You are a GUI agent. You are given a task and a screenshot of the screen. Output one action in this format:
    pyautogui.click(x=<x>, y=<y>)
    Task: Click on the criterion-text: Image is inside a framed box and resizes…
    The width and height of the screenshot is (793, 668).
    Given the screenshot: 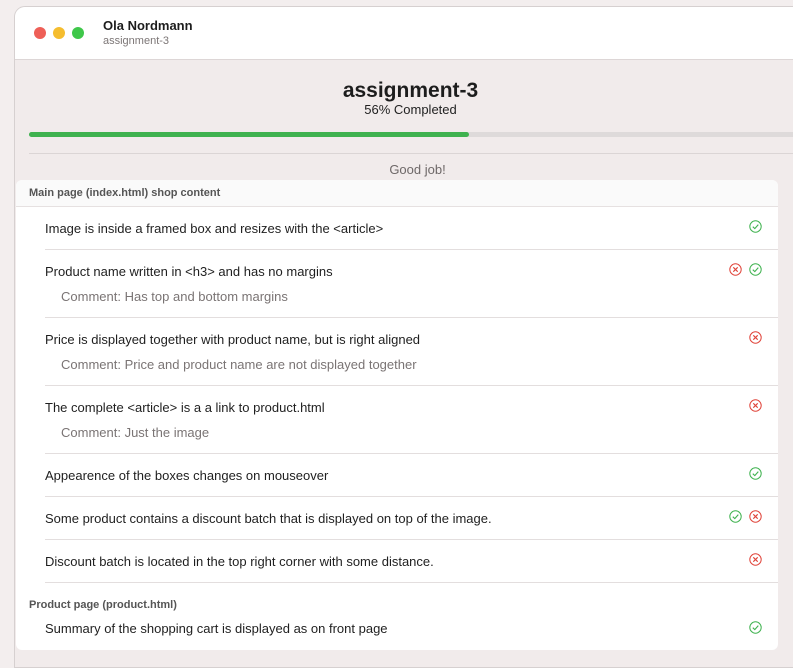 What is the action you would take?
    pyautogui.click(x=214, y=228)
    